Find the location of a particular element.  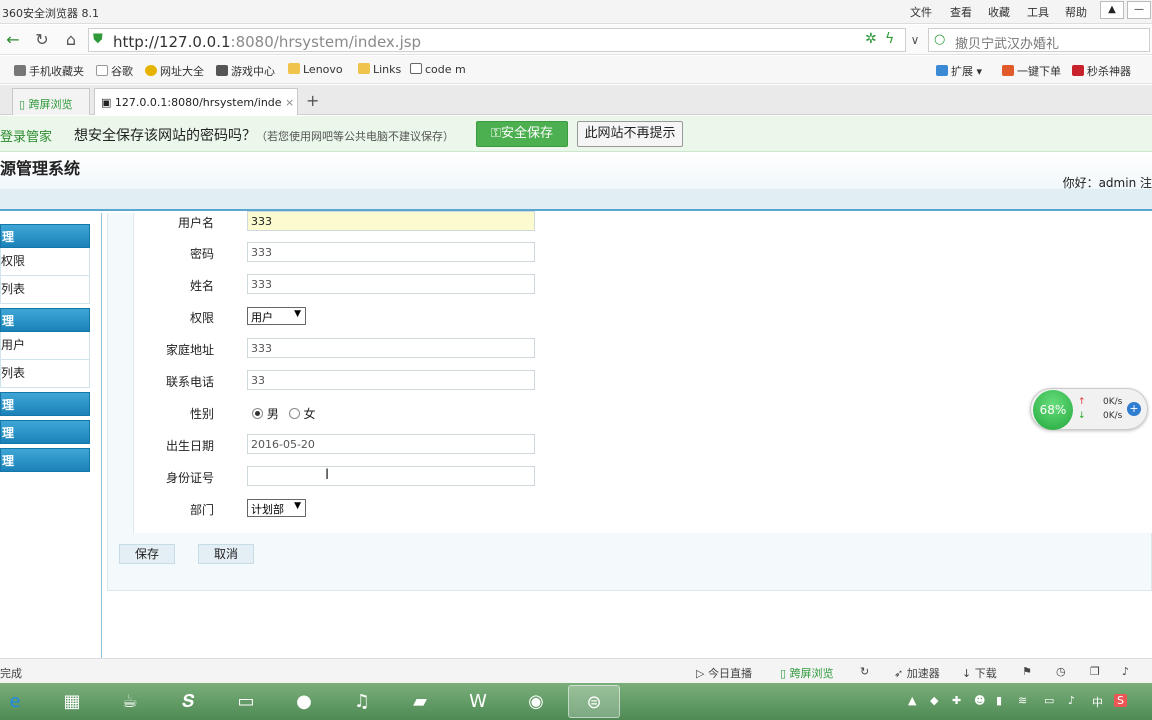

folder-icon: ▭ is located at coordinates (246, 701).